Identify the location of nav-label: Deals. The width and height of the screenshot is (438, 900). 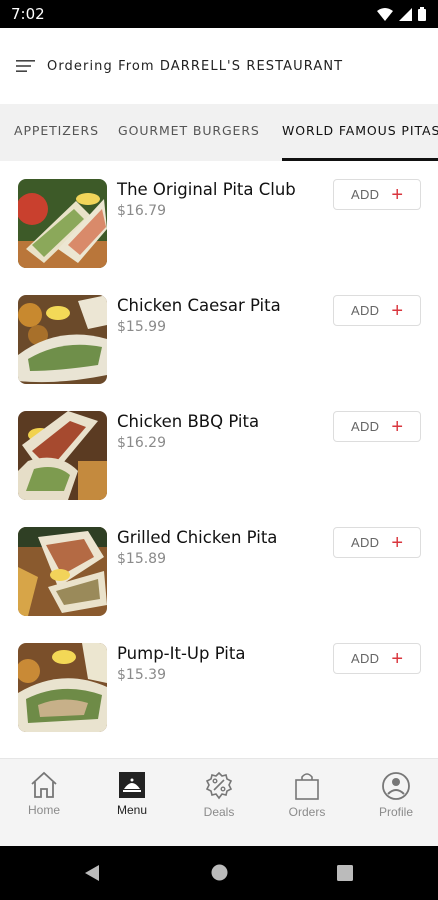
(219, 812).